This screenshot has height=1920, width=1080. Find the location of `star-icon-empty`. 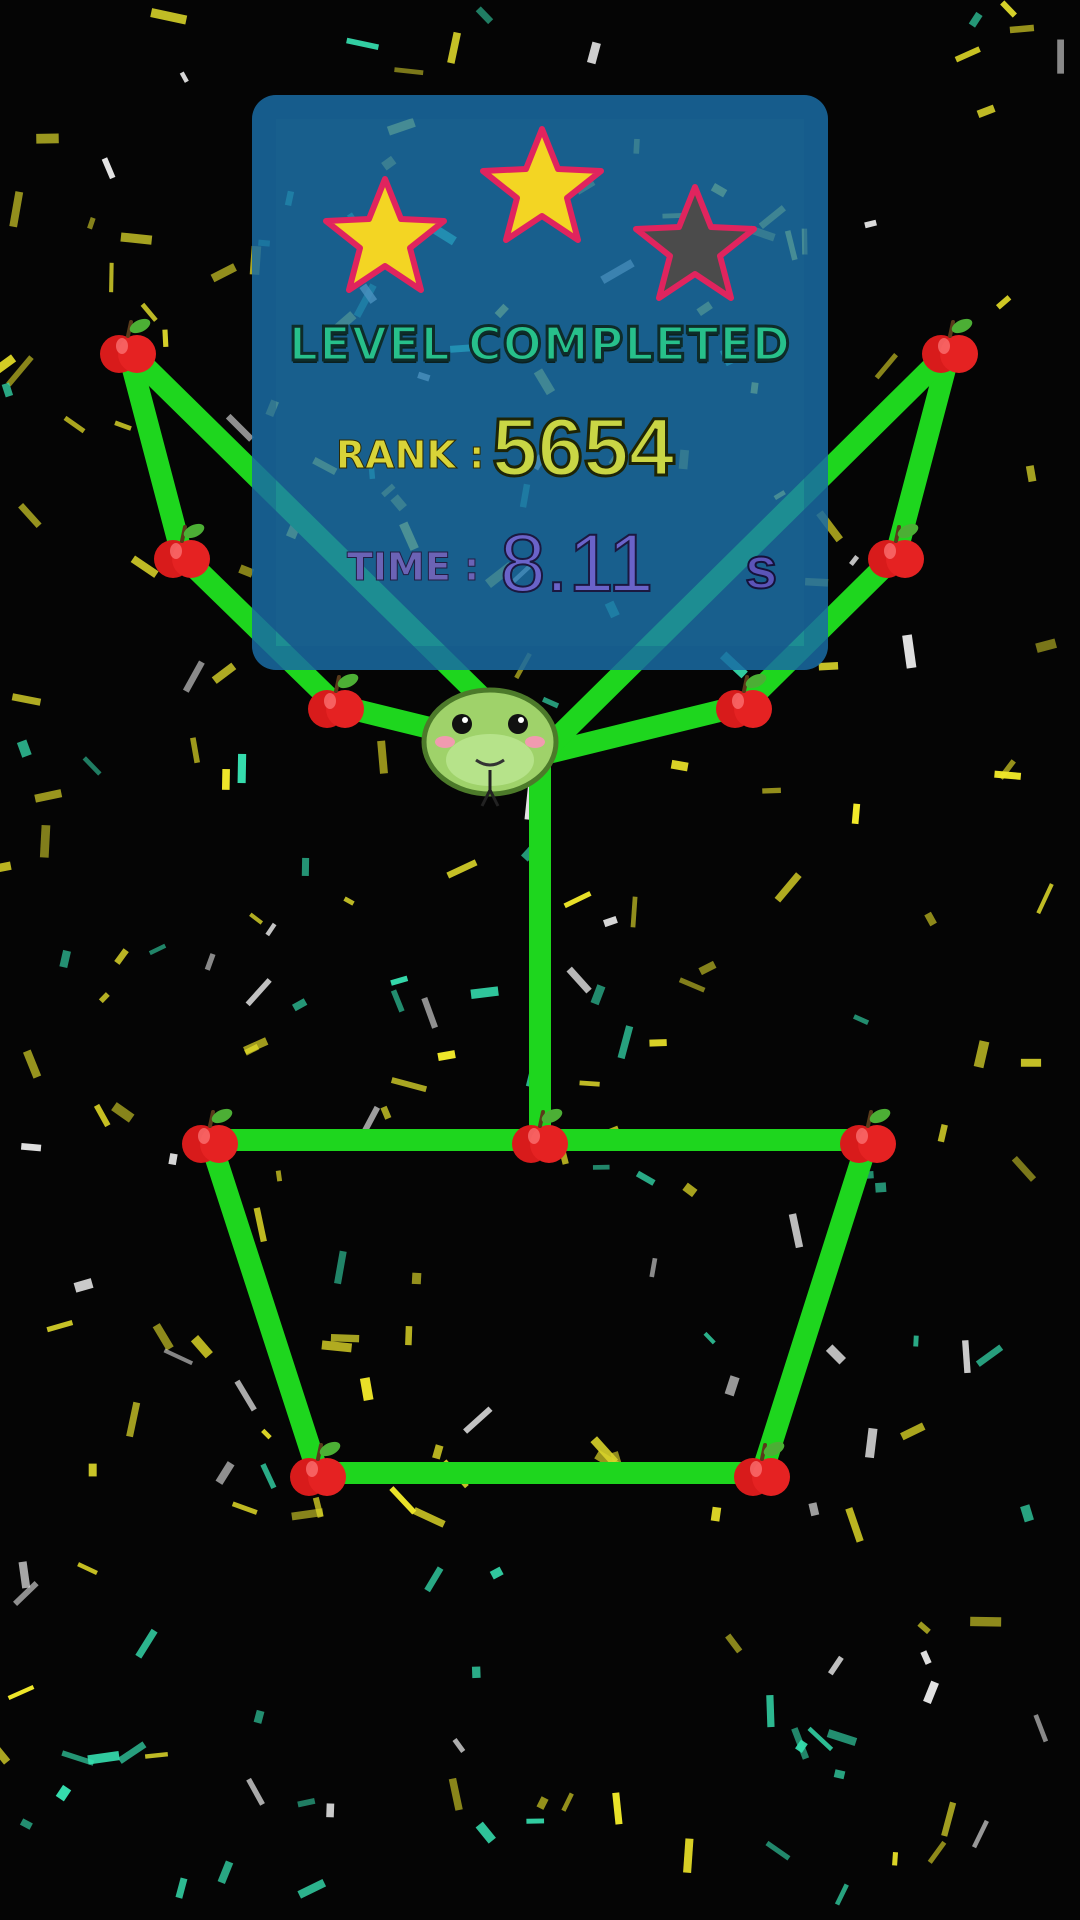

star-icon-empty is located at coordinates (695, 242).